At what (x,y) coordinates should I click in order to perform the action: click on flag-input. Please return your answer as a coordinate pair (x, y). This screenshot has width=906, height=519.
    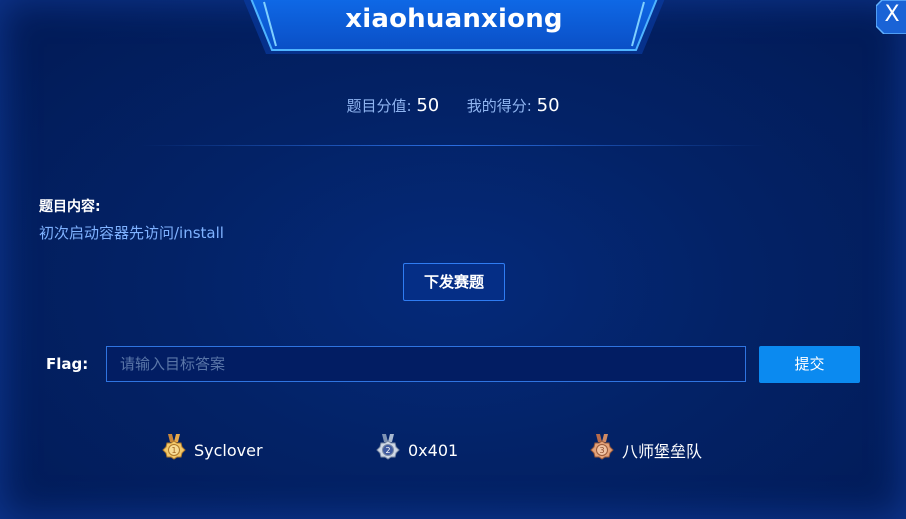
    Looking at the image, I should click on (426, 364).